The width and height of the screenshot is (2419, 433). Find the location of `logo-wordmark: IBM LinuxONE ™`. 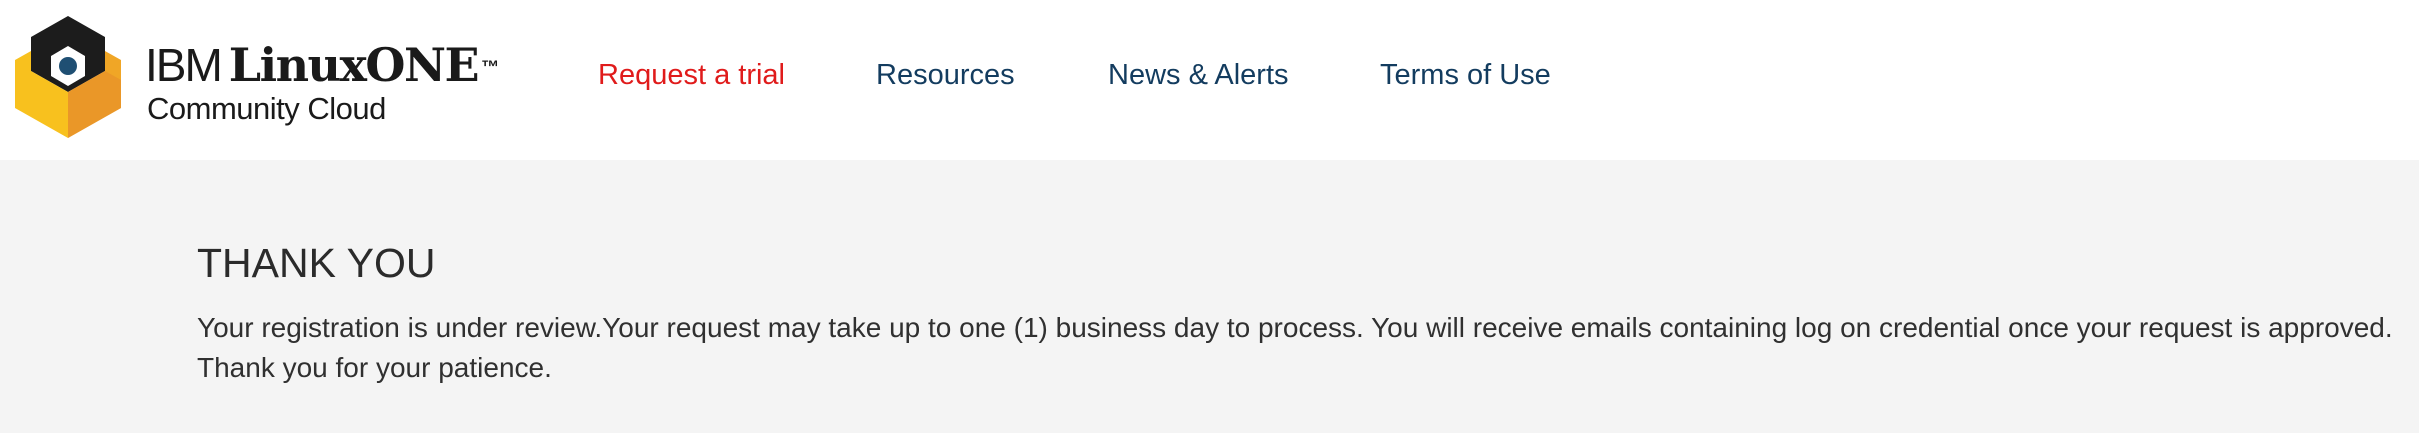

logo-wordmark: IBM LinuxONE ™ is located at coordinates (322, 65).